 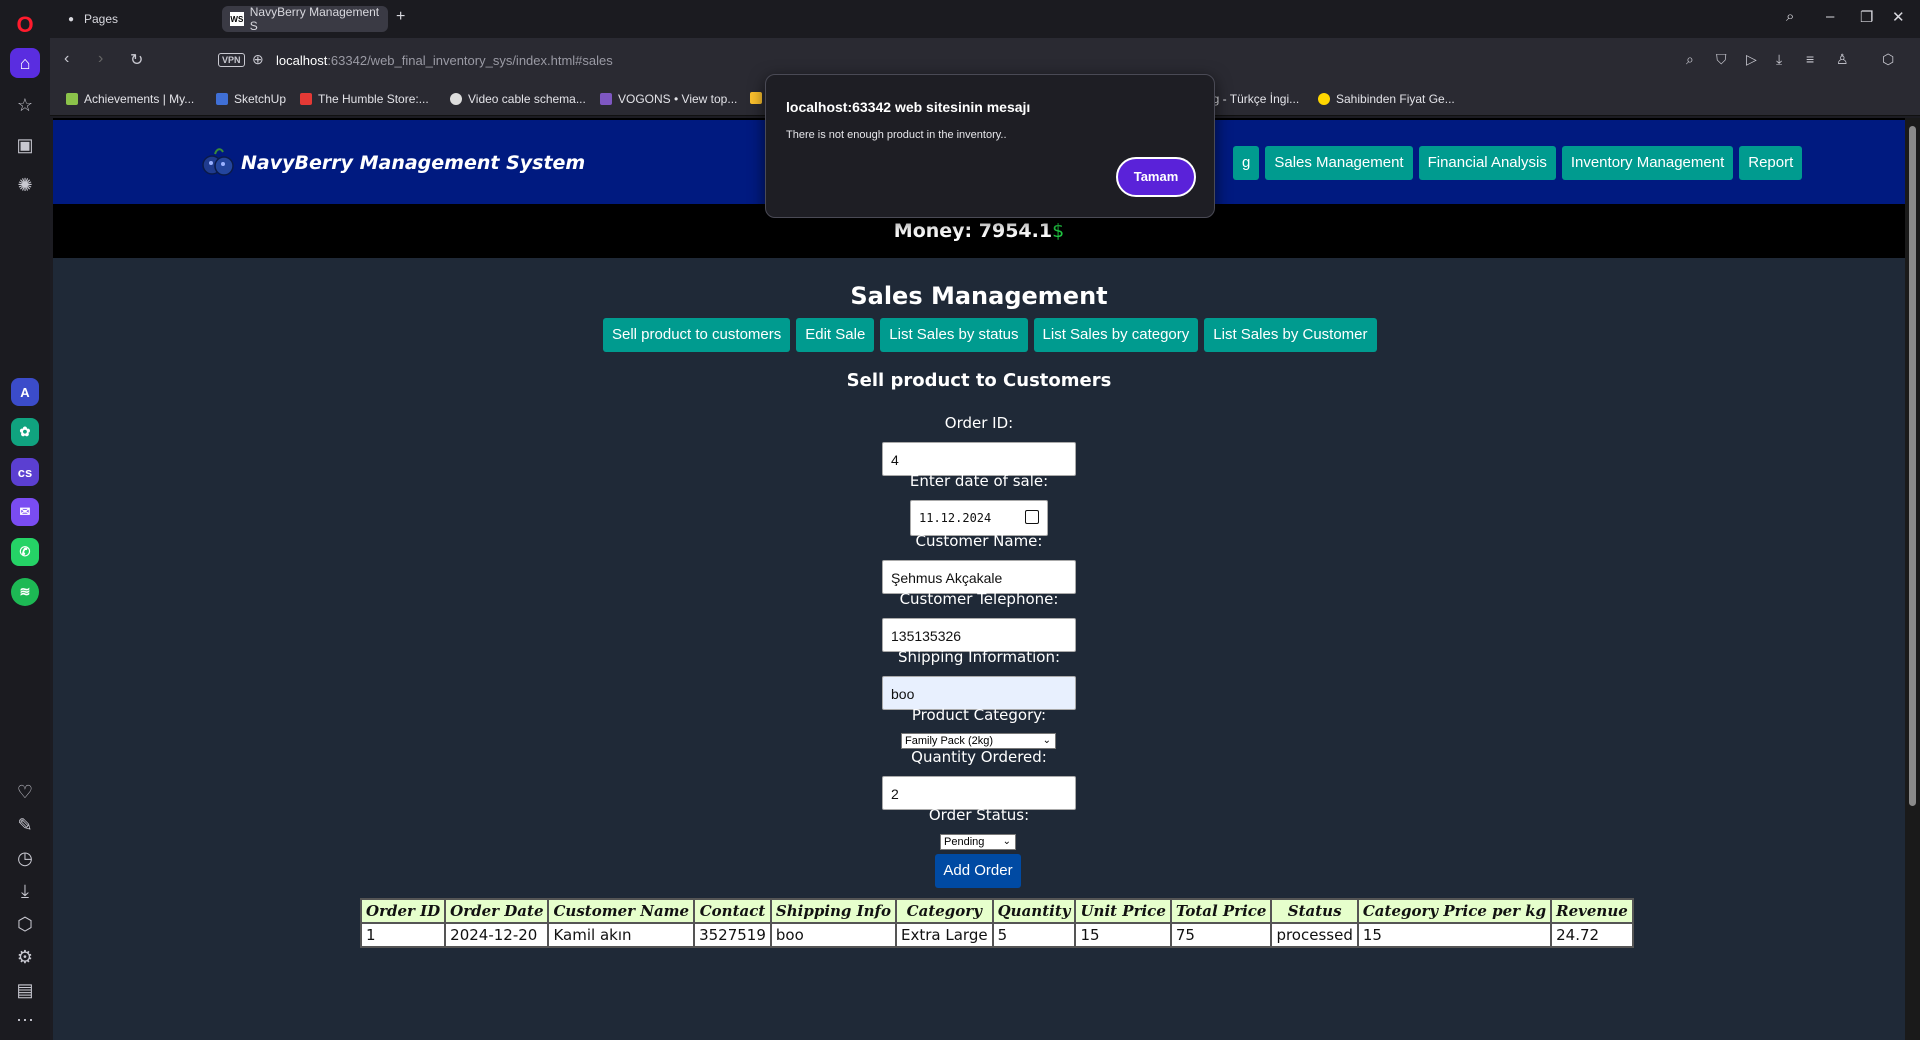 What do you see at coordinates (1290, 335) in the screenshot?
I see `list-by-customer-button: List Sales by Customer` at bounding box center [1290, 335].